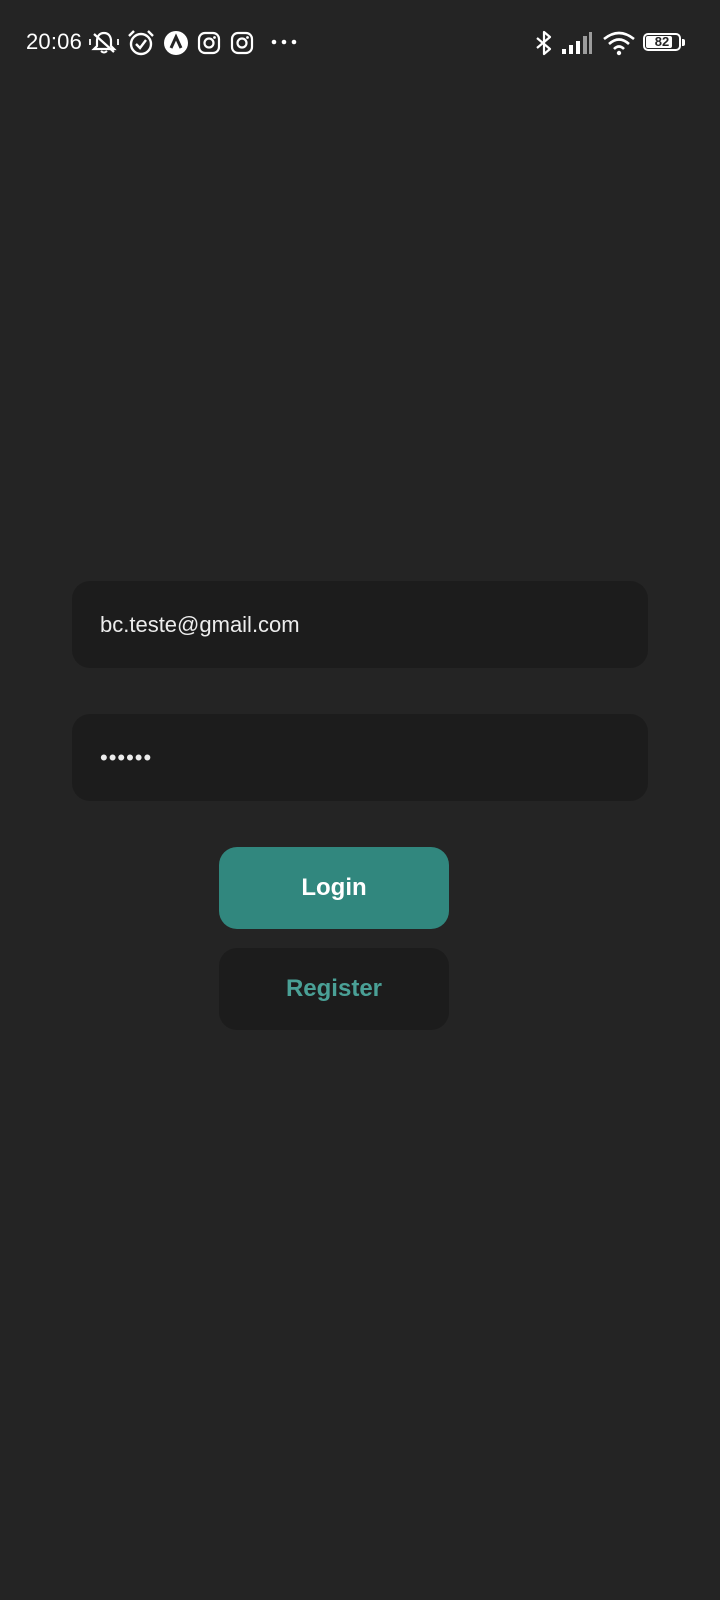 The height and width of the screenshot is (1600, 720). What do you see at coordinates (544, 43) in the screenshot?
I see `bluetooth-icon` at bounding box center [544, 43].